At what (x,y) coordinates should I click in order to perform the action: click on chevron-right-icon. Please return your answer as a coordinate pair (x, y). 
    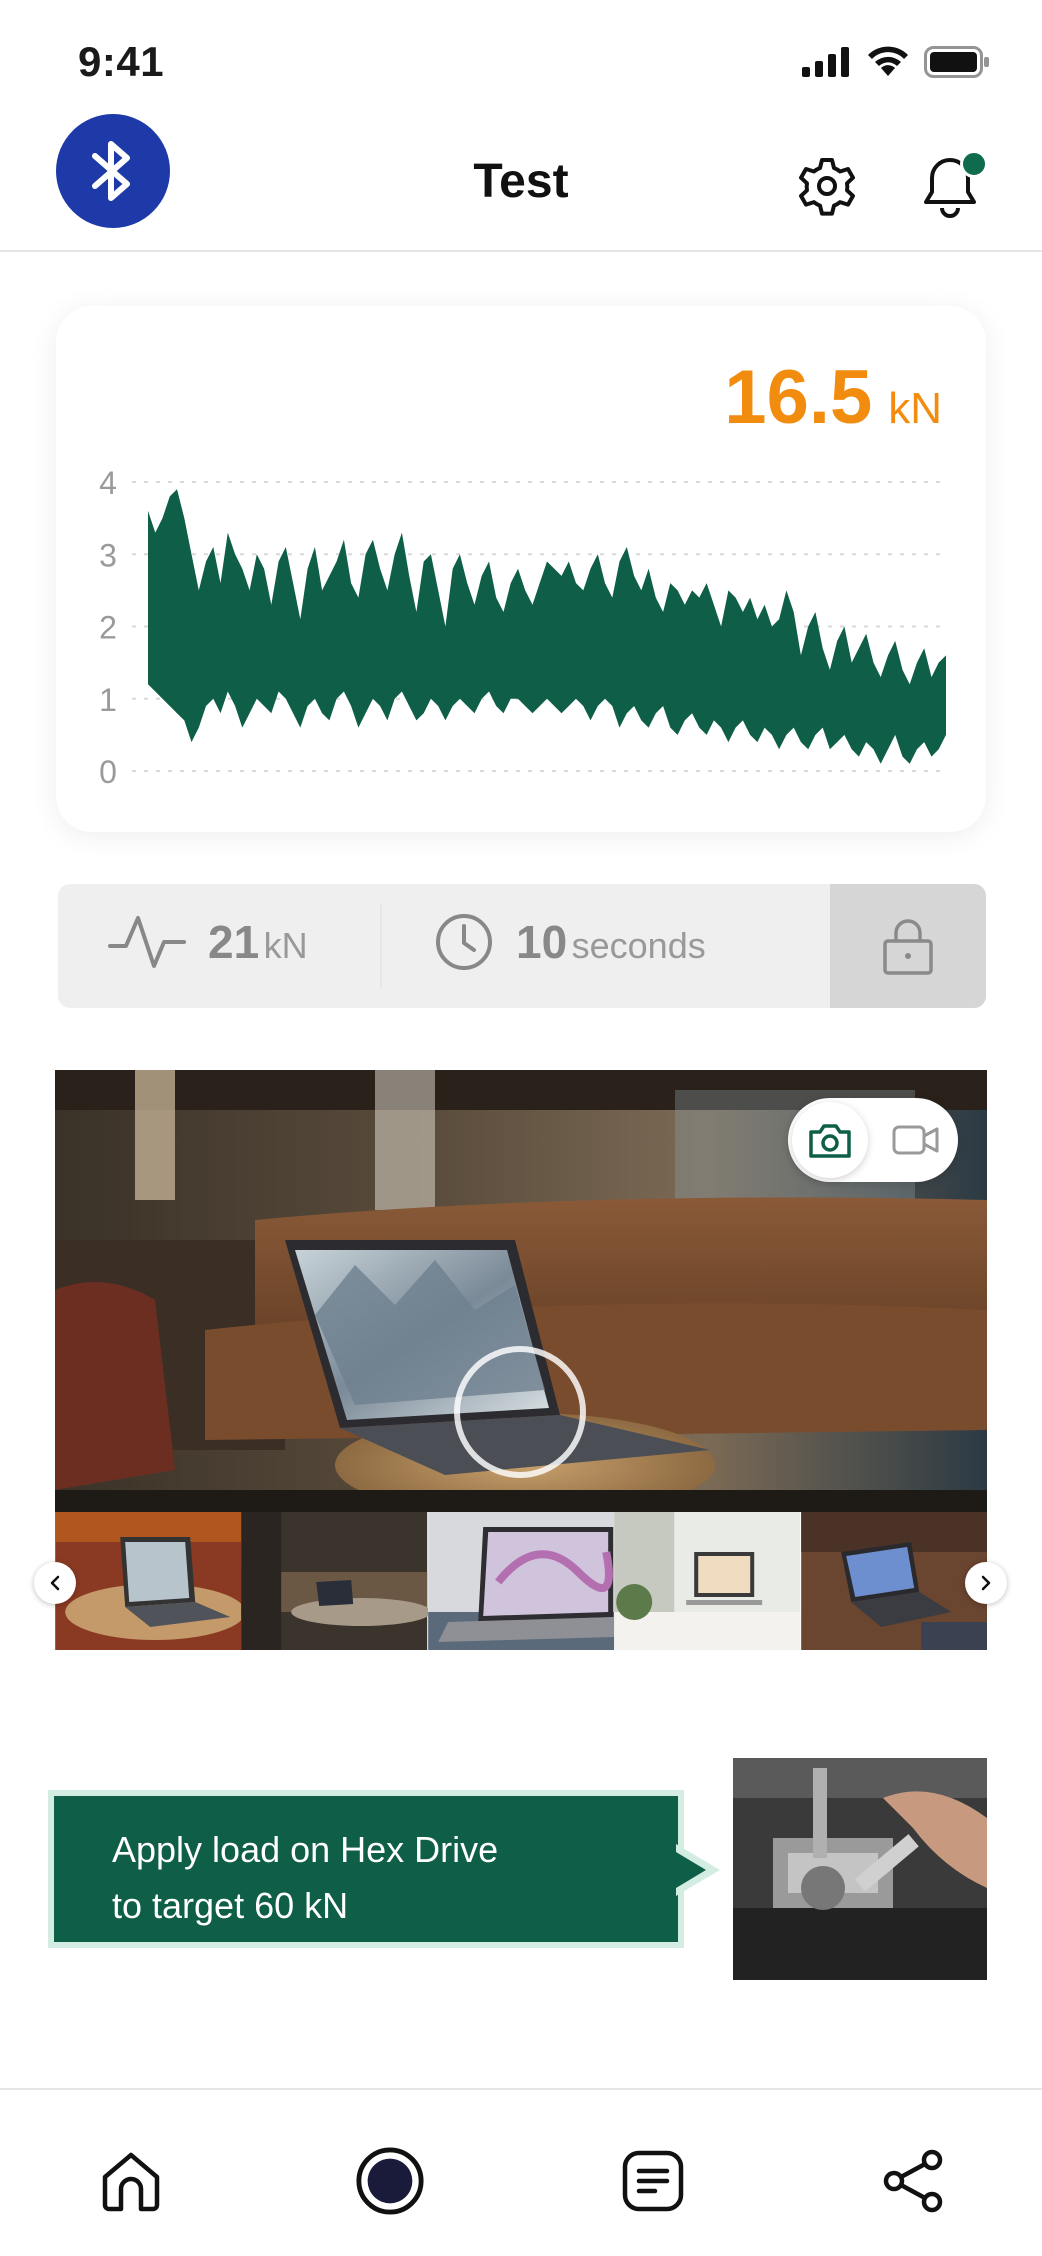
    Looking at the image, I should click on (986, 1583).